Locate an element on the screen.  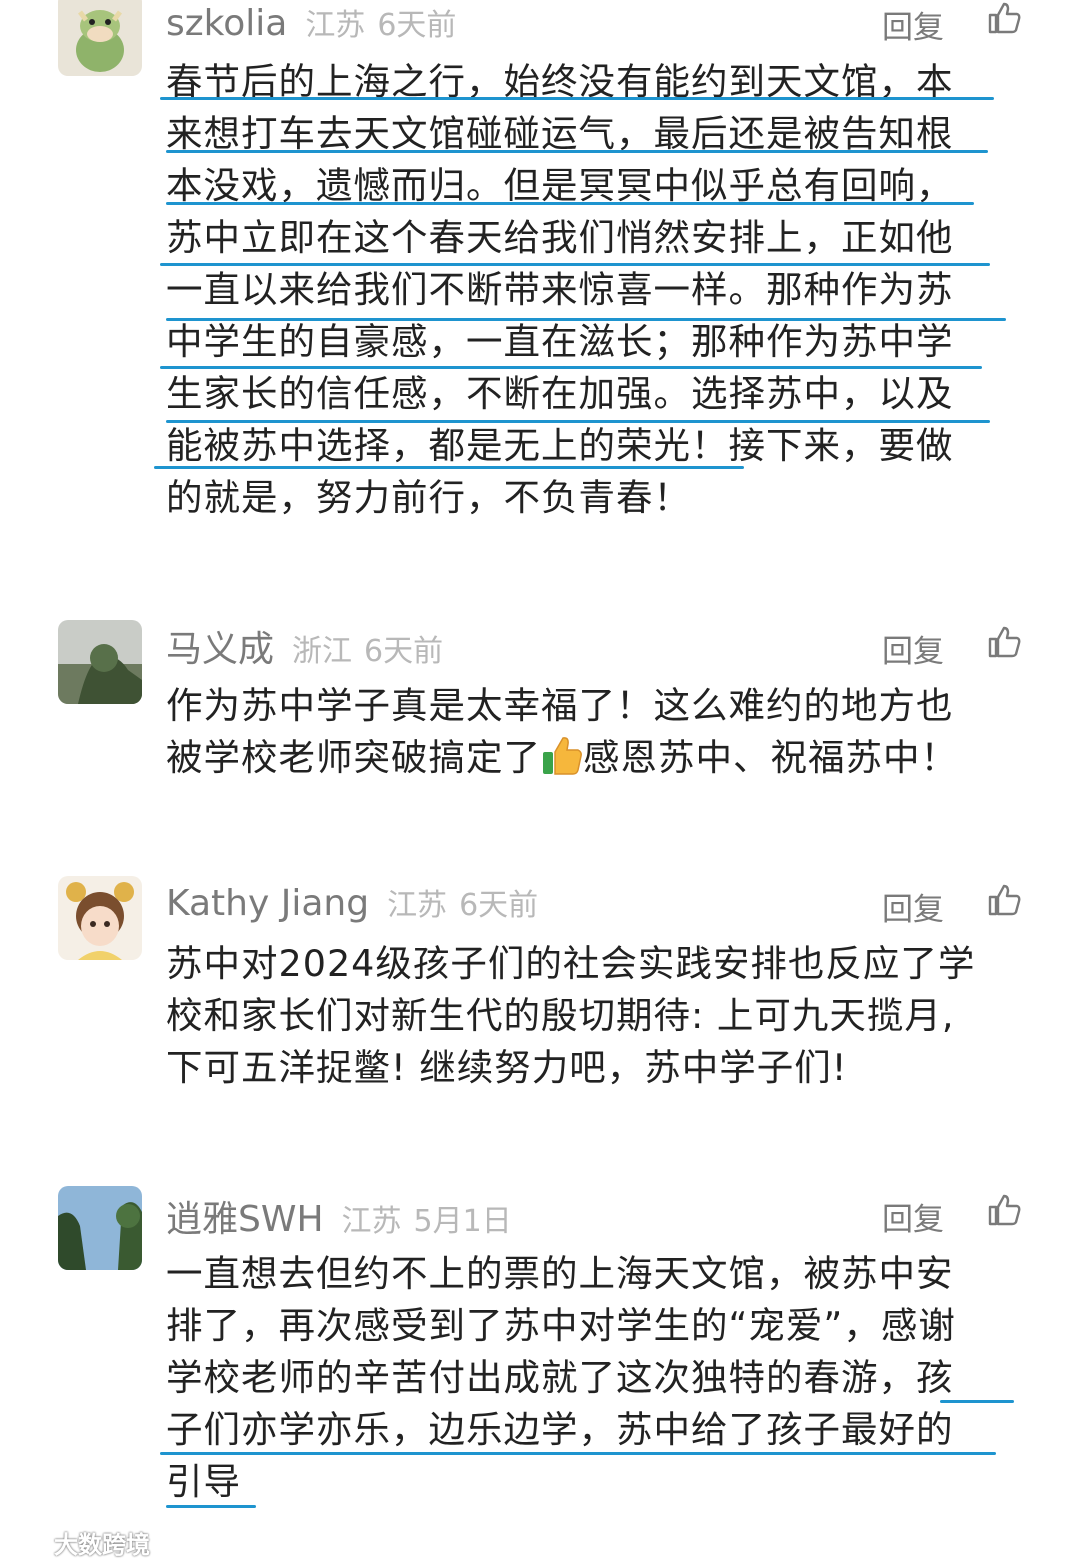
comment-meta: 马义成 浙江 6天前 is located at coordinates (304, 645).